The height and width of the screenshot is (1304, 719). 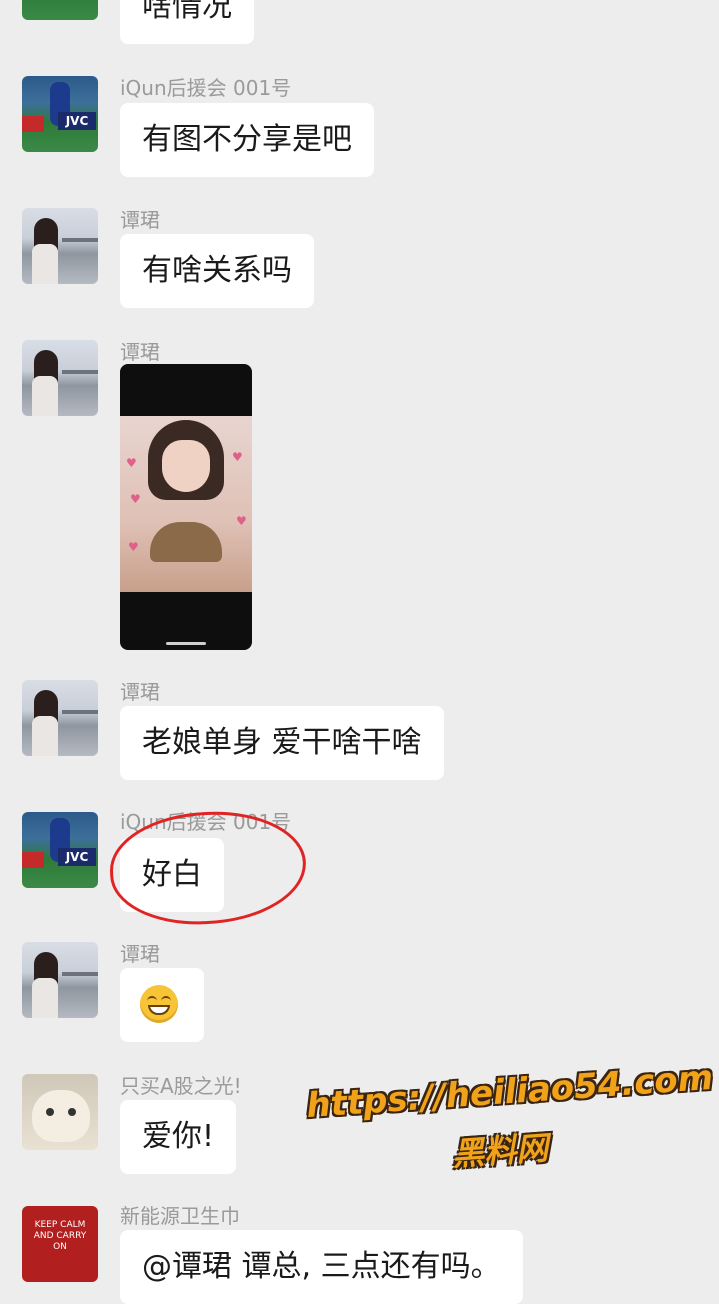 I want to click on message-bubble: 有图不分享是吧, so click(x=247, y=140).